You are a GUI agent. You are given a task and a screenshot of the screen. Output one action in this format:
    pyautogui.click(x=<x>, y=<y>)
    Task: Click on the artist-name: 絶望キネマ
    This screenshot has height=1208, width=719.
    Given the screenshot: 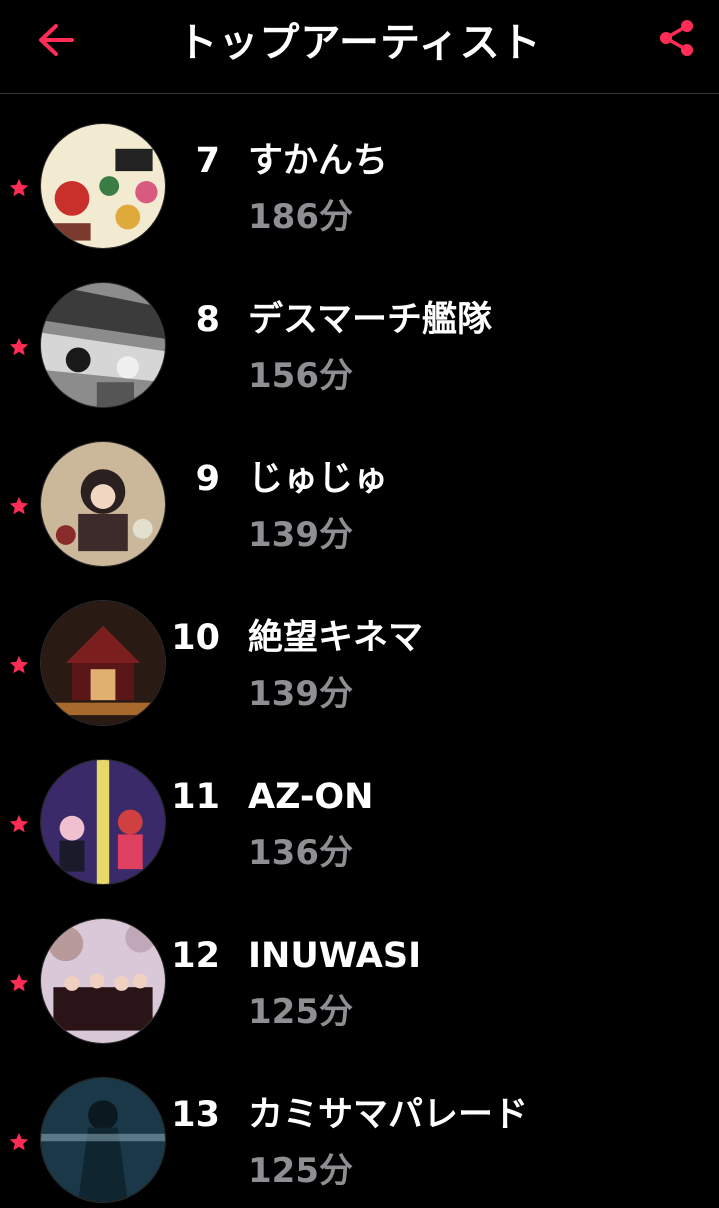 What is the action you would take?
    pyautogui.click(x=336, y=638)
    